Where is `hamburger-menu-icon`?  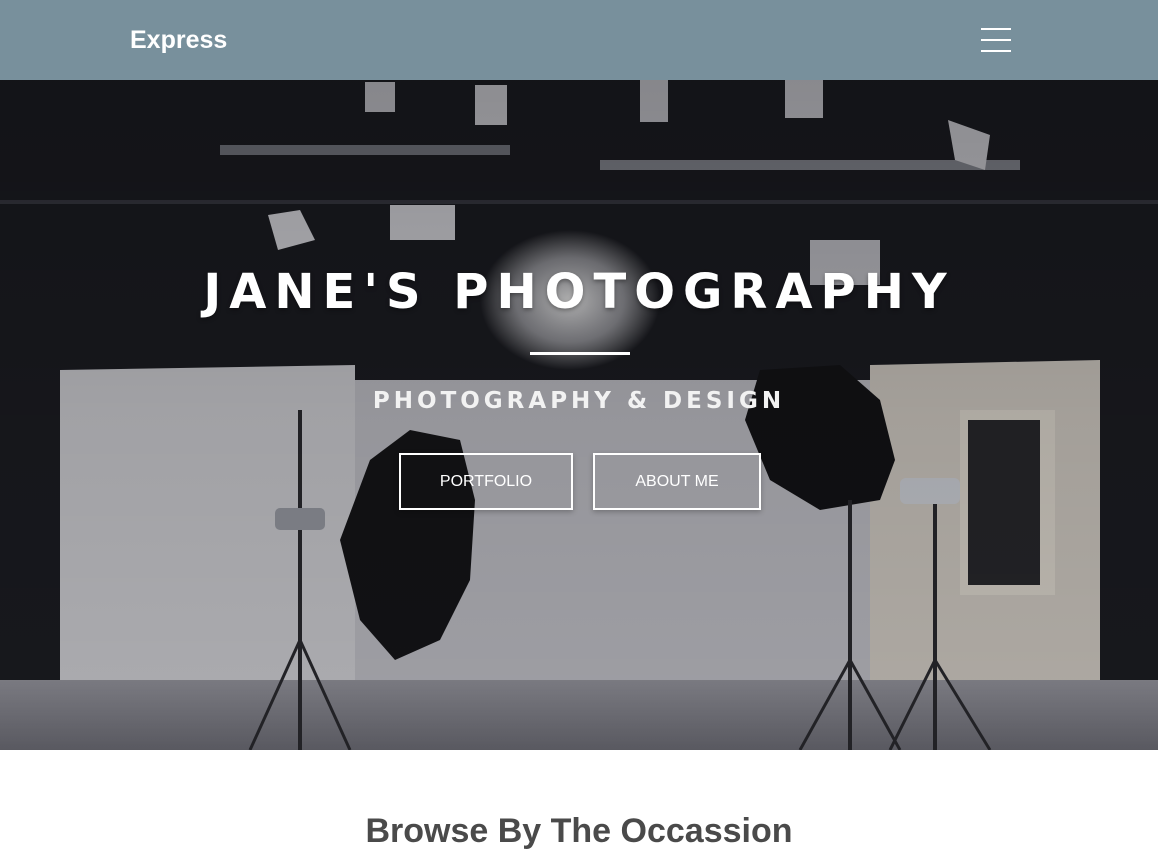
hamburger-menu-icon is located at coordinates (996, 40).